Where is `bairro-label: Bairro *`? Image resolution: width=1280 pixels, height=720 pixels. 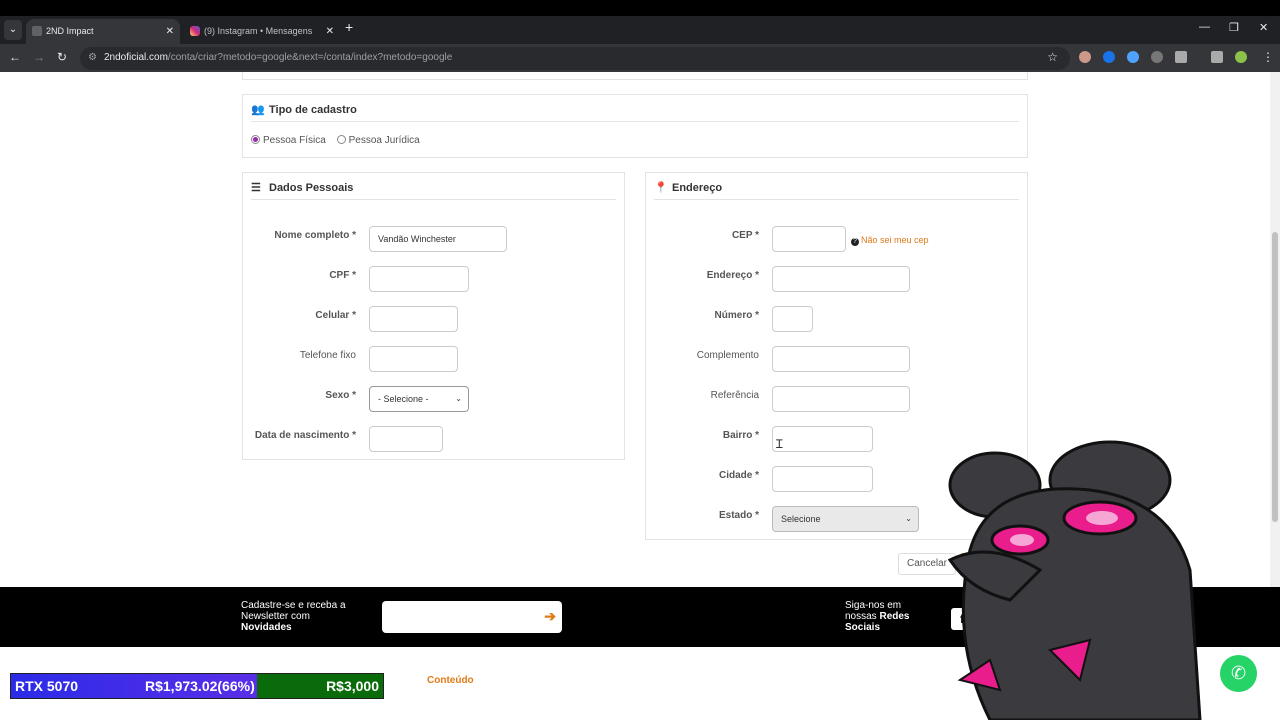 bairro-label: Bairro * is located at coordinates (740, 435).